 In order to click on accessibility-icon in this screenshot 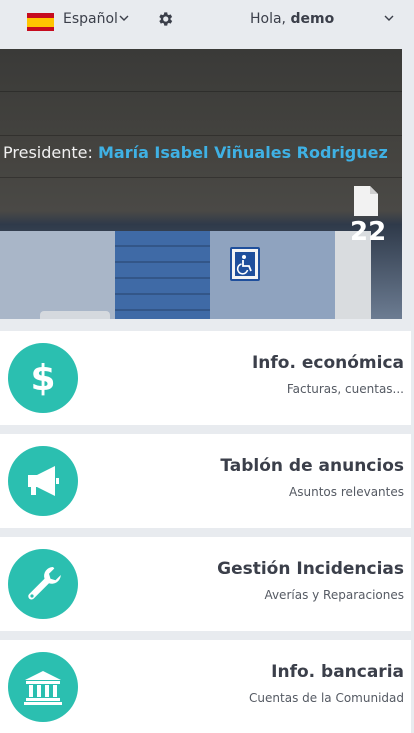, I will do `click(245, 264)`.